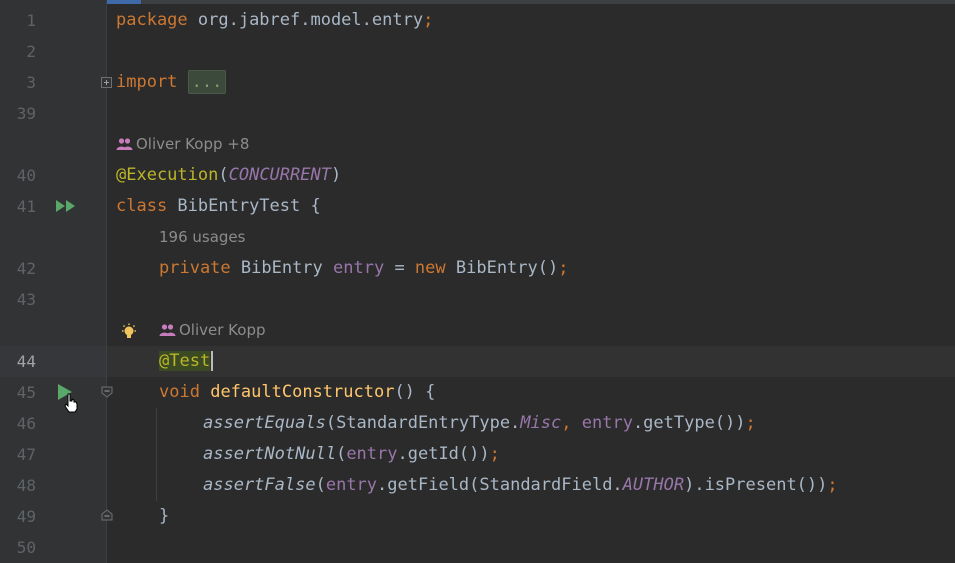 The image size is (955, 563). What do you see at coordinates (363, 268) in the screenshot?
I see `code-line-42: private BibEntry entry = new BibEntry();` at bounding box center [363, 268].